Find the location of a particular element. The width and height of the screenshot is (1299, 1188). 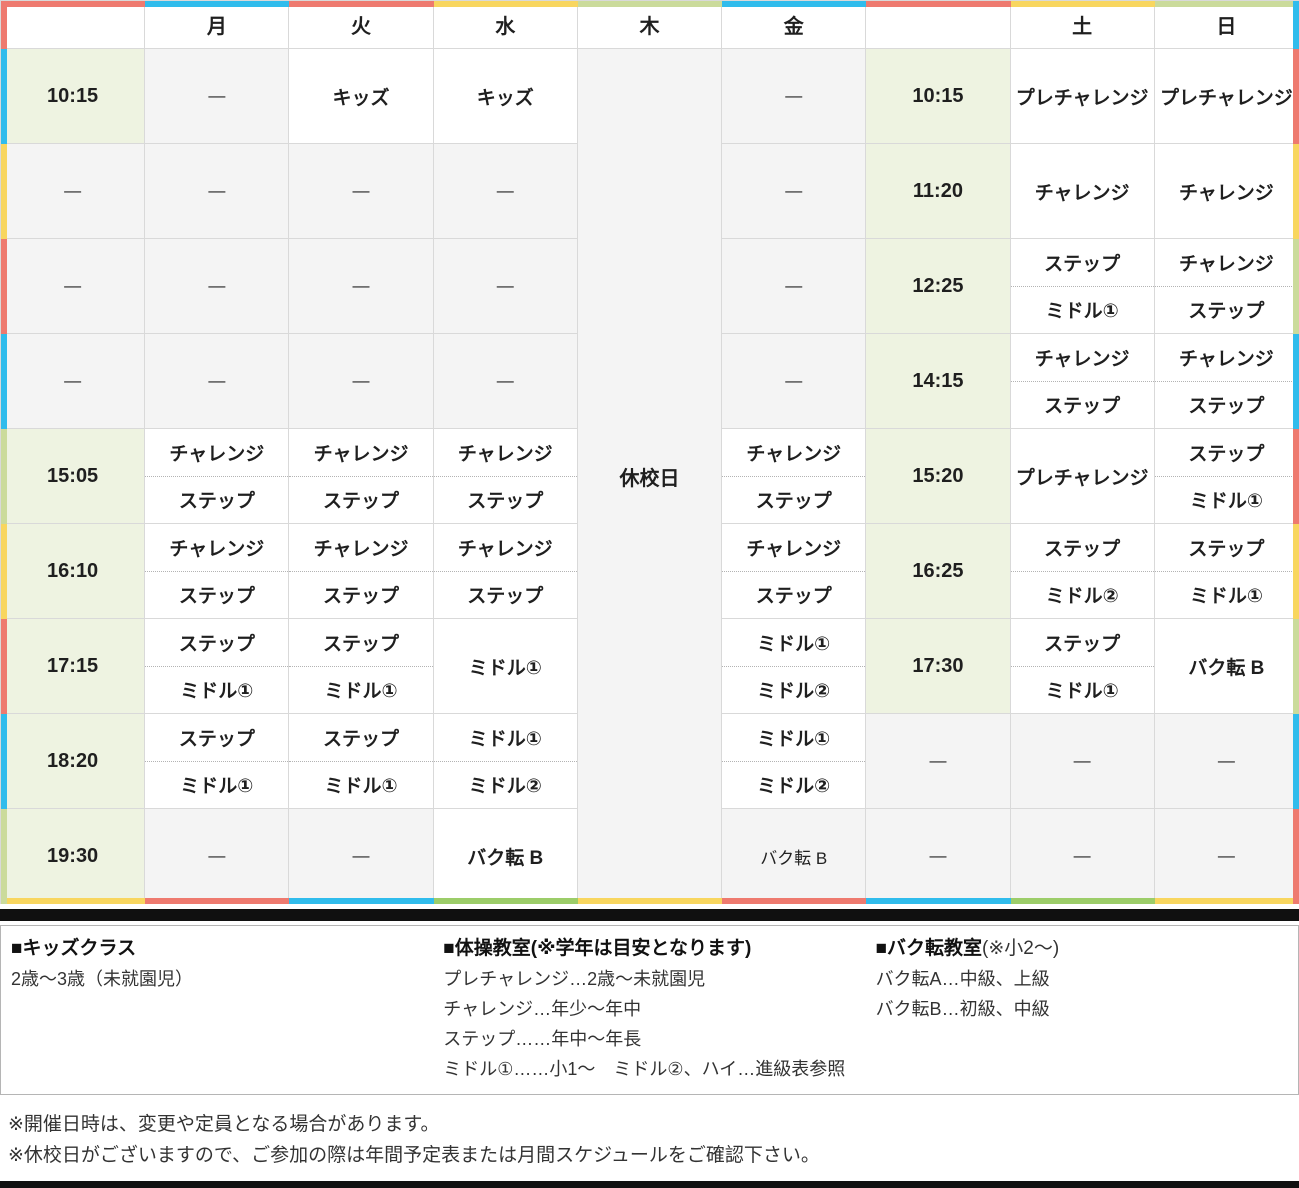

time-cell: 18:20 is located at coordinates (73, 761).